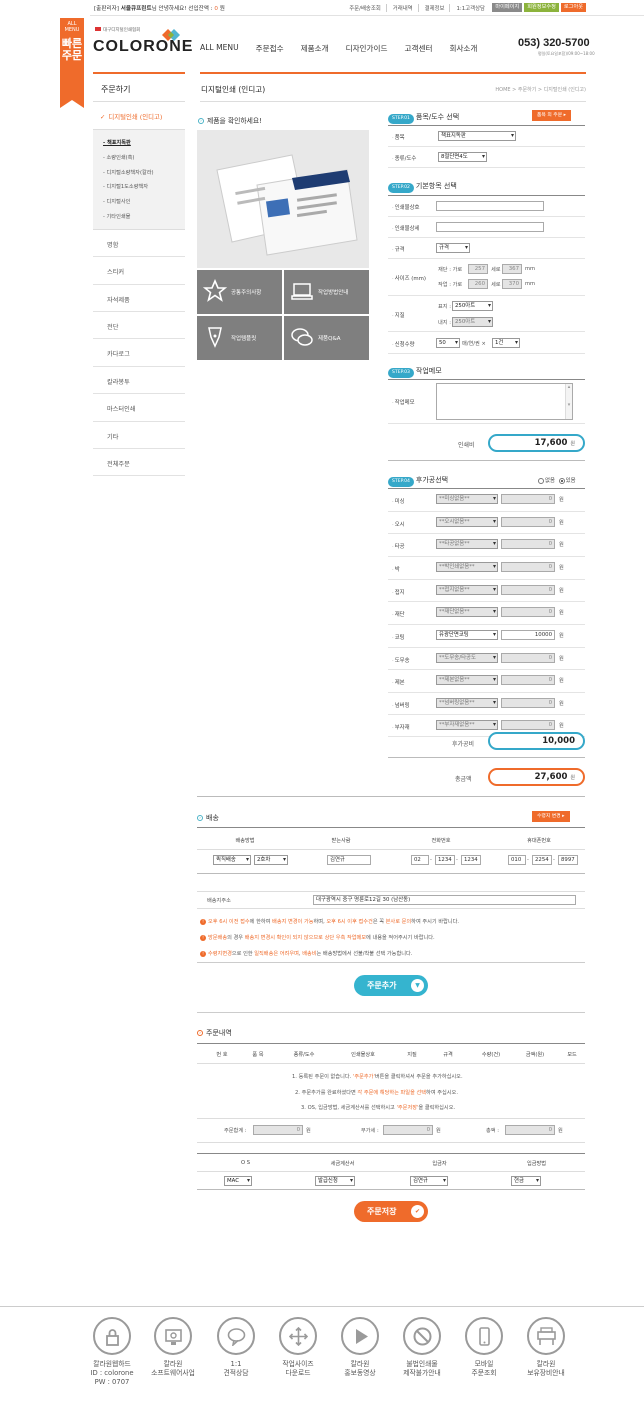  What do you see at coordinates (417, 1211) in the screenshot?
I see `check-icon: ✔` at bounding box center [417, 1211].